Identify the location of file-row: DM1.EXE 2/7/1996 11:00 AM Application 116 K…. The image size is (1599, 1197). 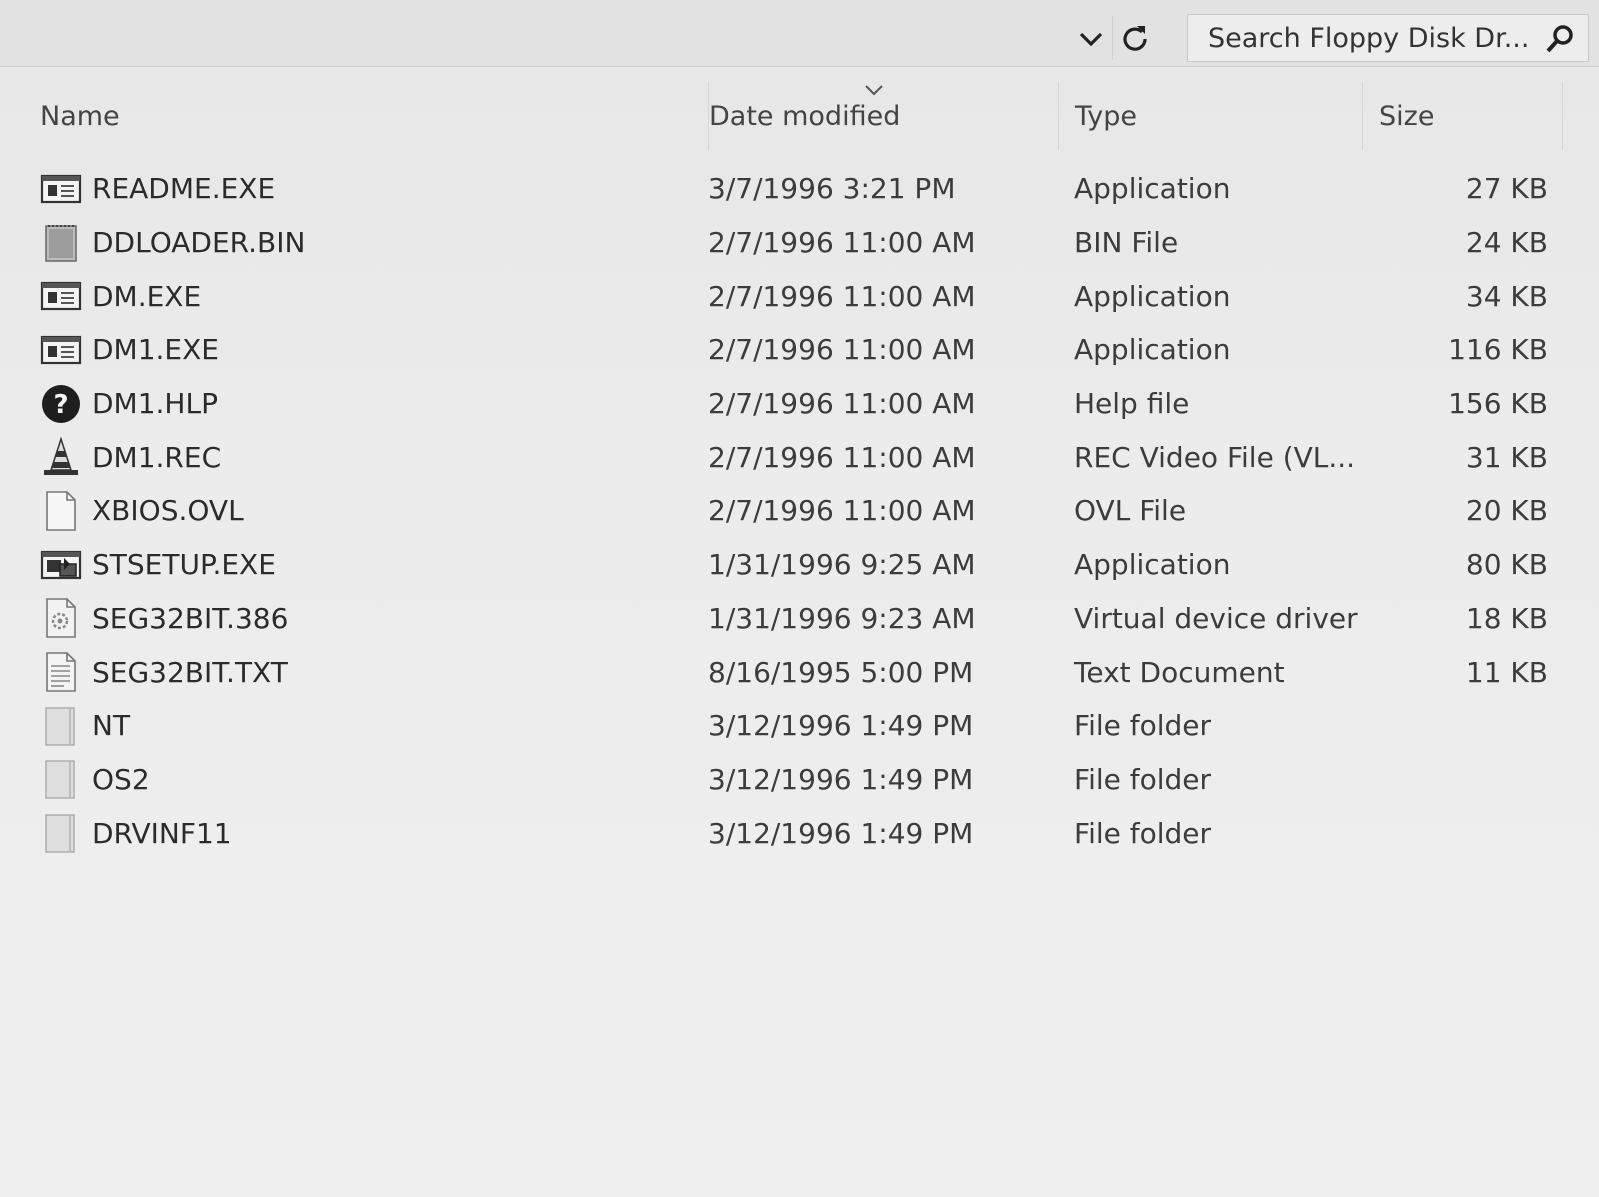
(799, 350).